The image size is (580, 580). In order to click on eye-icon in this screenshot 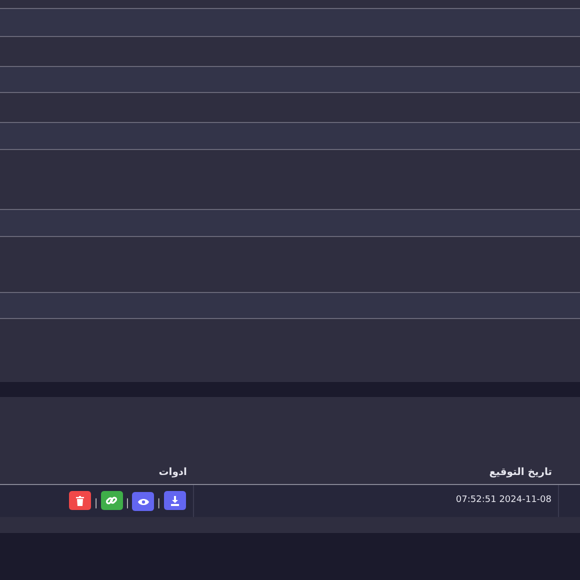, I will do `click(143, 502)`.